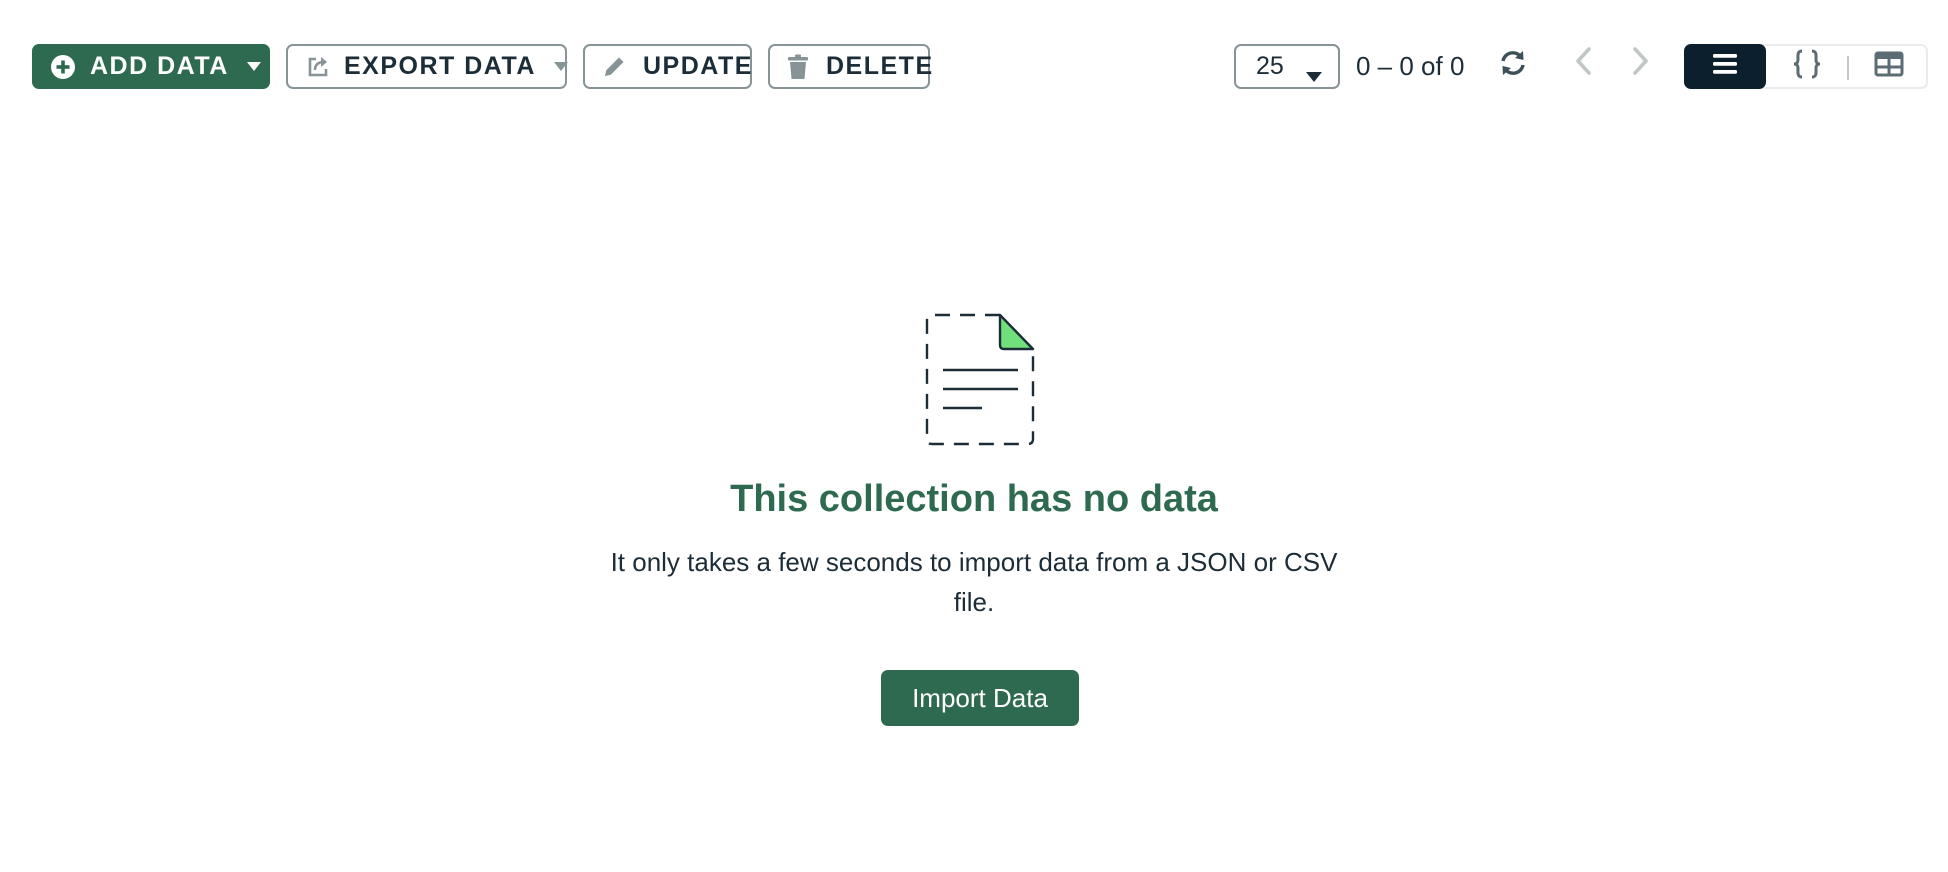 The height and width of the screenshot is (872, 1948). I want to click on export-icon, so click(318, 67).